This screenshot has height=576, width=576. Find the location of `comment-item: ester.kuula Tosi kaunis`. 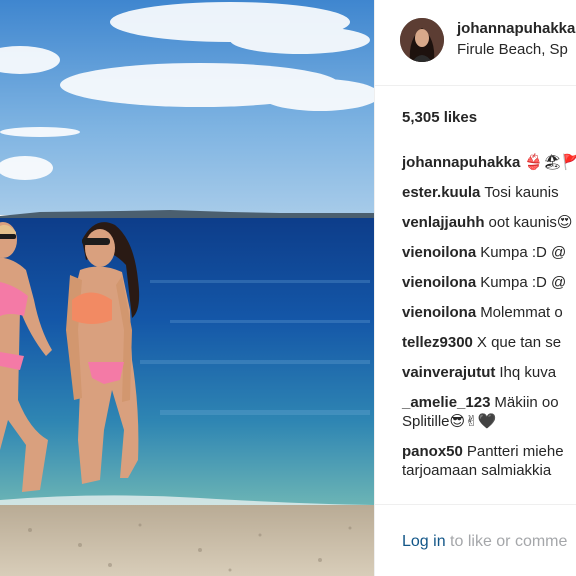

comment-item: ester.kuula Tosi kaunis is located at coordinates (489, 192).